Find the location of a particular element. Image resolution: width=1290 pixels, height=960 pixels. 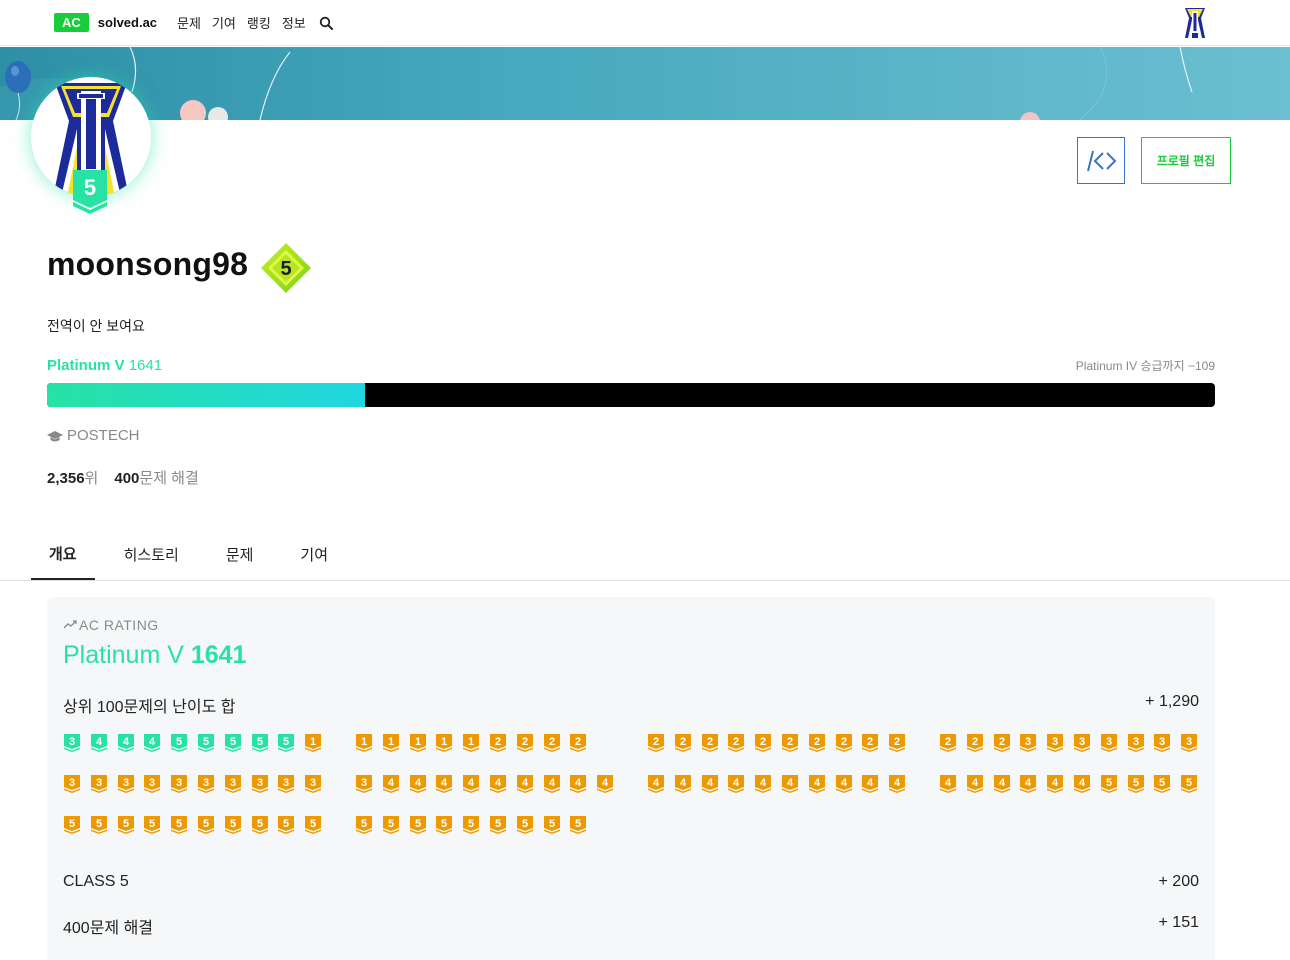

organization: POSTECH is located at coordinates (93, 435).